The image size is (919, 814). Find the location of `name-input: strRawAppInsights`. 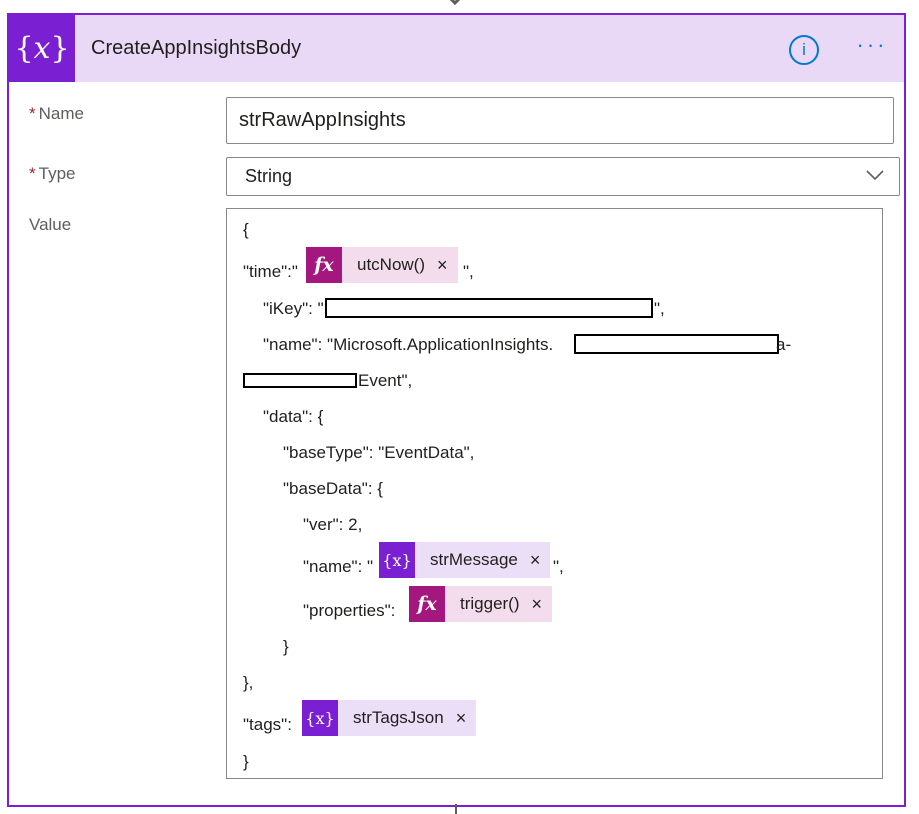

name-input: strRawAppInsights is located at coordinates (560, 120).